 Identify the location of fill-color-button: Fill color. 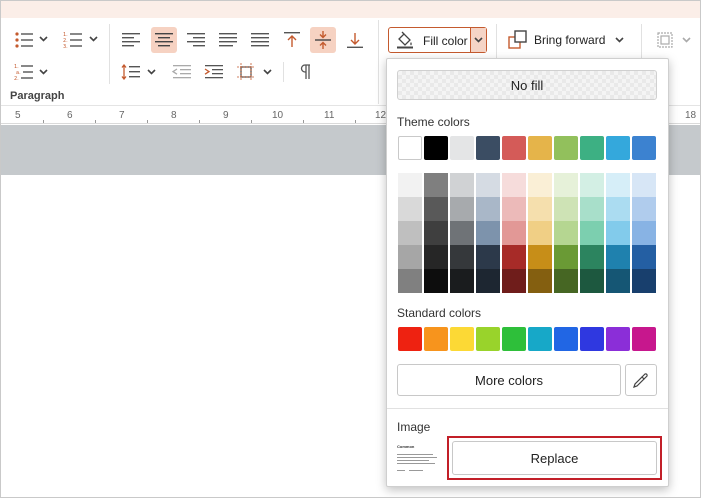
(437, 40).